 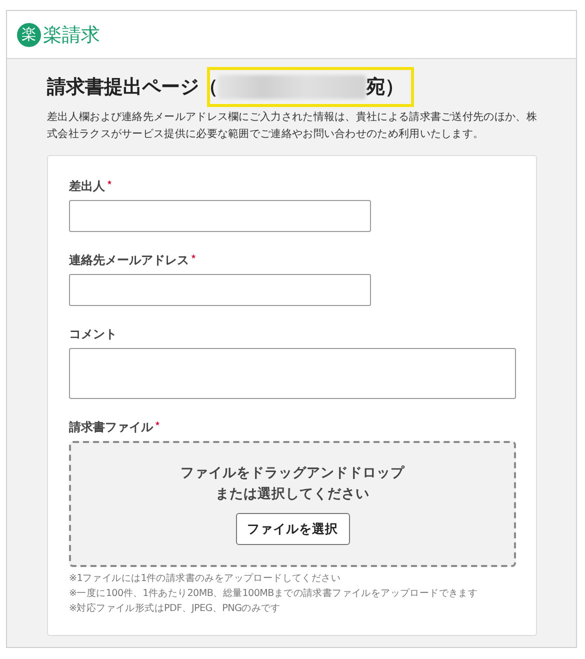 What do you see at coordinates (293, 529) in the screenshot?
I see `choose-file-button: ファイルを選択` at bounding box center [293, 529].